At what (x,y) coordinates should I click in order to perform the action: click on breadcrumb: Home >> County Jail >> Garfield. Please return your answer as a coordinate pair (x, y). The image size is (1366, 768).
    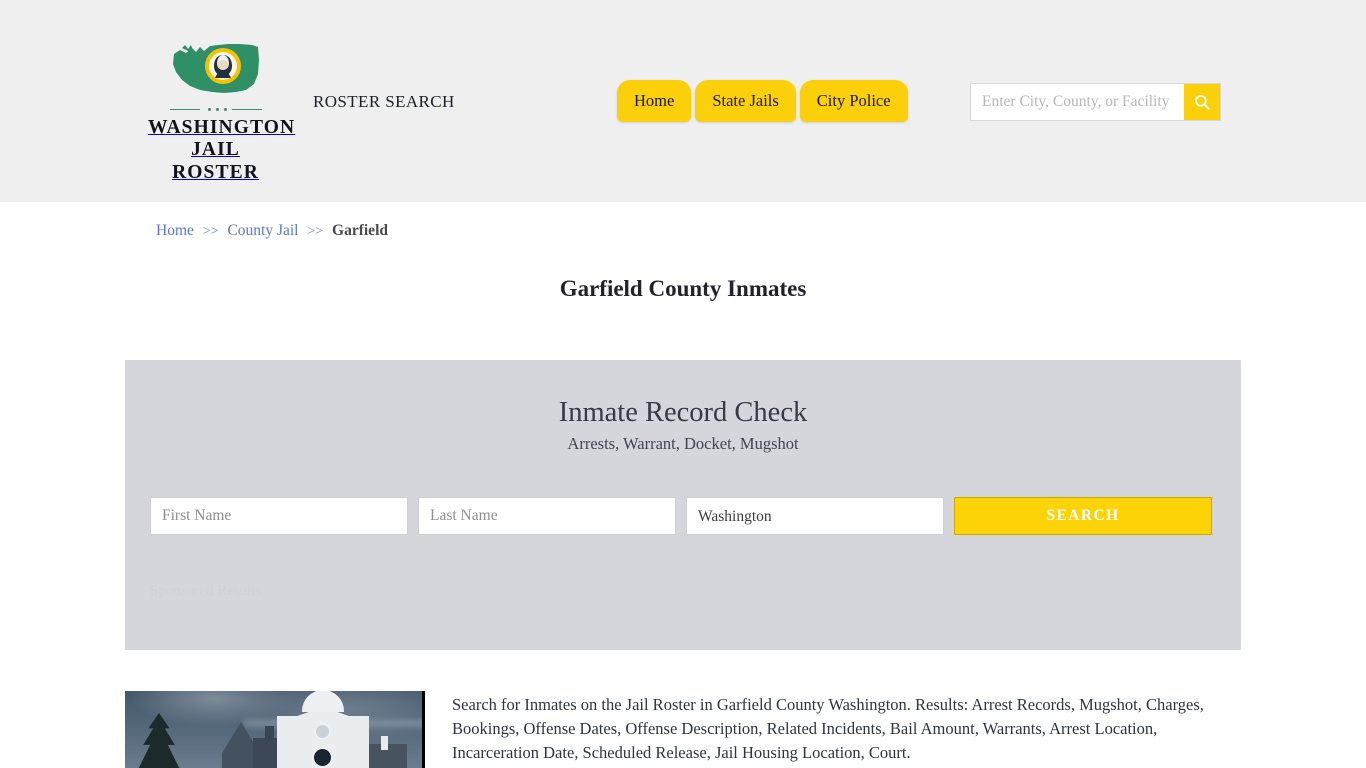
    Looking at the image, I should click on (683, 231).